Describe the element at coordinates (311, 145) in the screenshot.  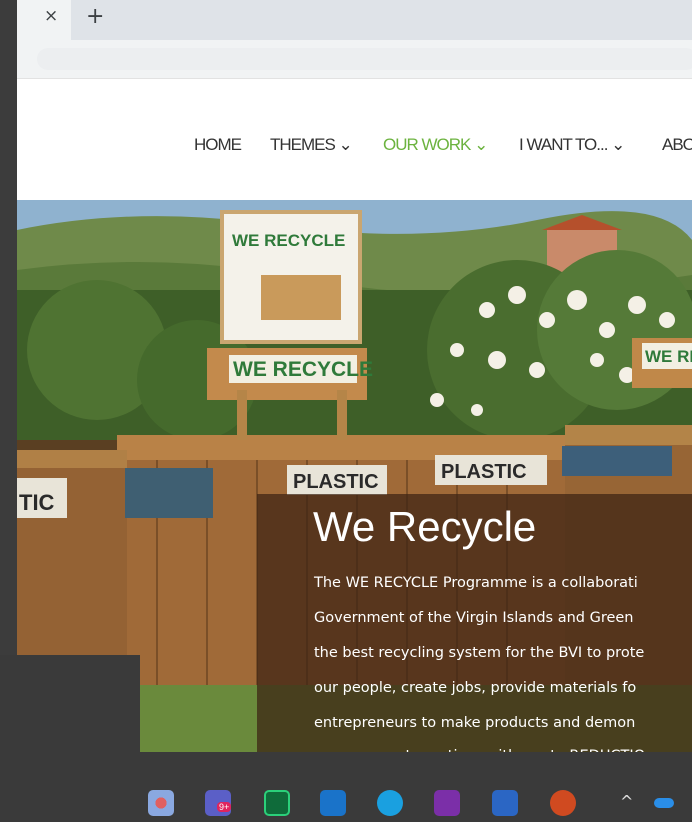
I see `nav-themes: THEMES ⌄` at that location.